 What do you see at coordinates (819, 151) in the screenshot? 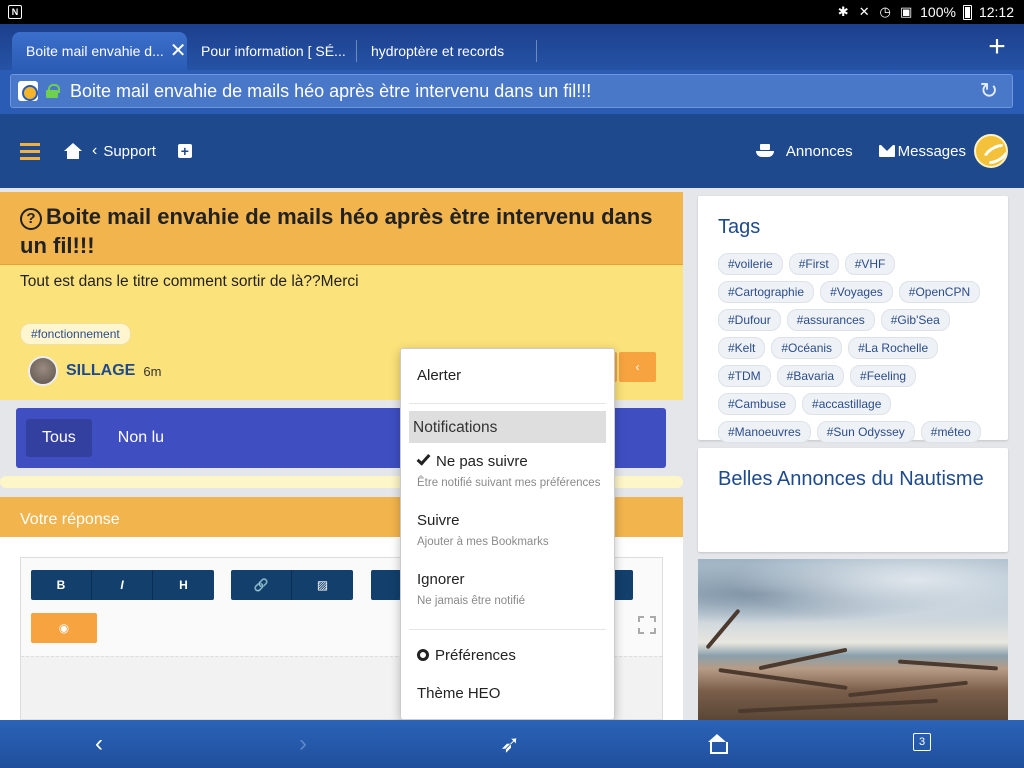
I see `annonces-link: Annonces` at bounding box center [819, 151].